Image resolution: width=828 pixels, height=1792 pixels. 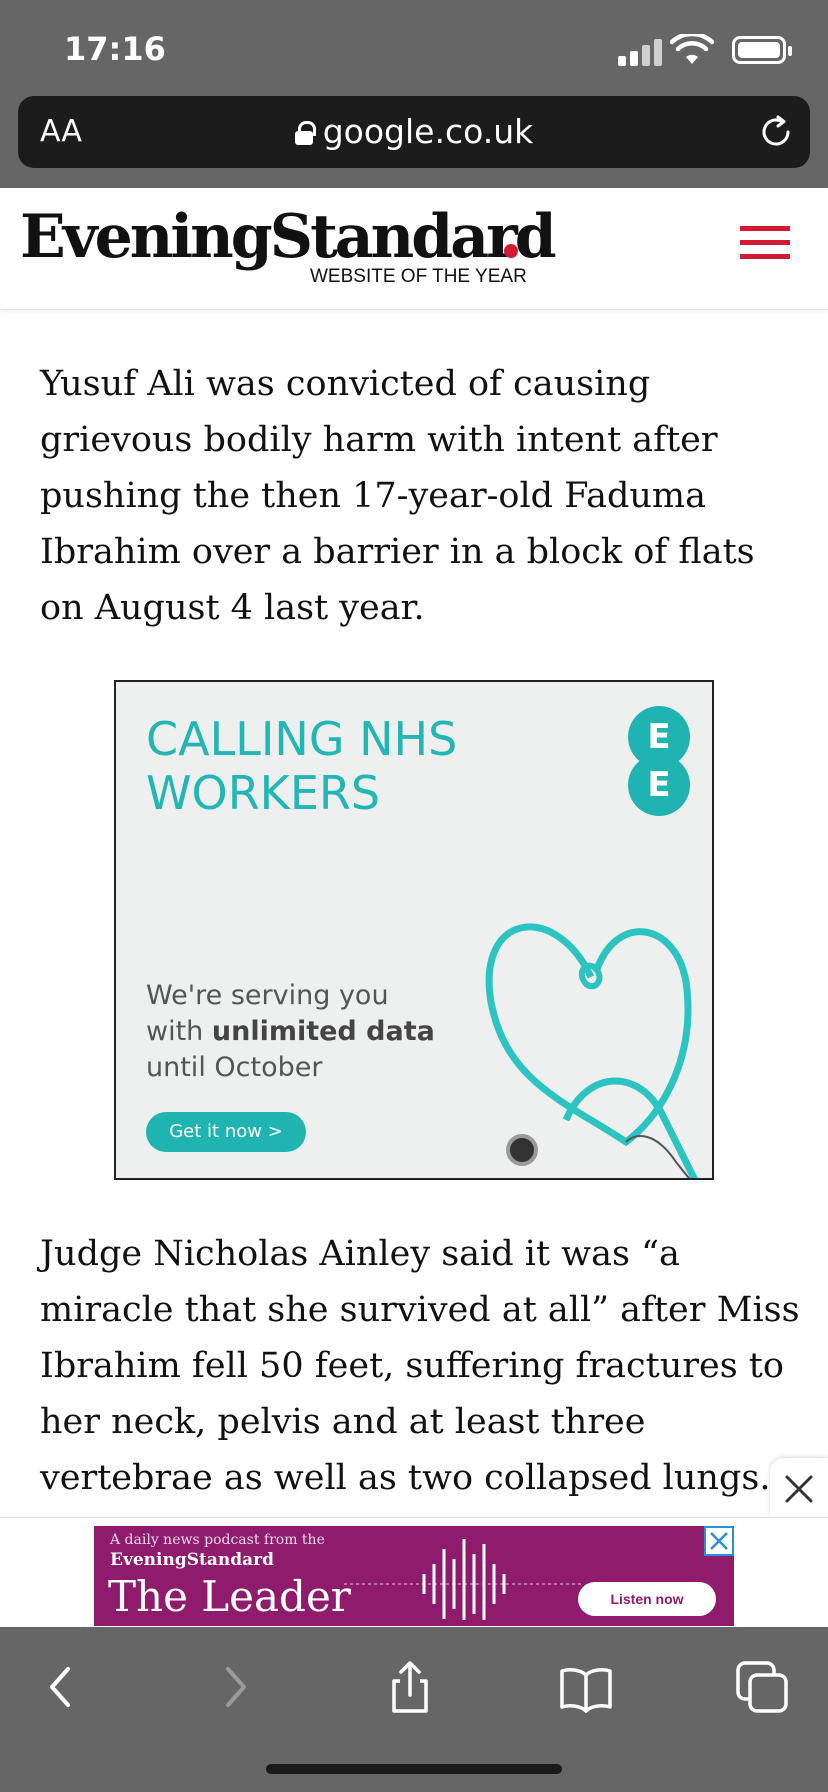 What do you see at coordinates (234, 1067) in the screenshot?
I see `ad-copy-line: until October` at bounding box center [234, 1067].